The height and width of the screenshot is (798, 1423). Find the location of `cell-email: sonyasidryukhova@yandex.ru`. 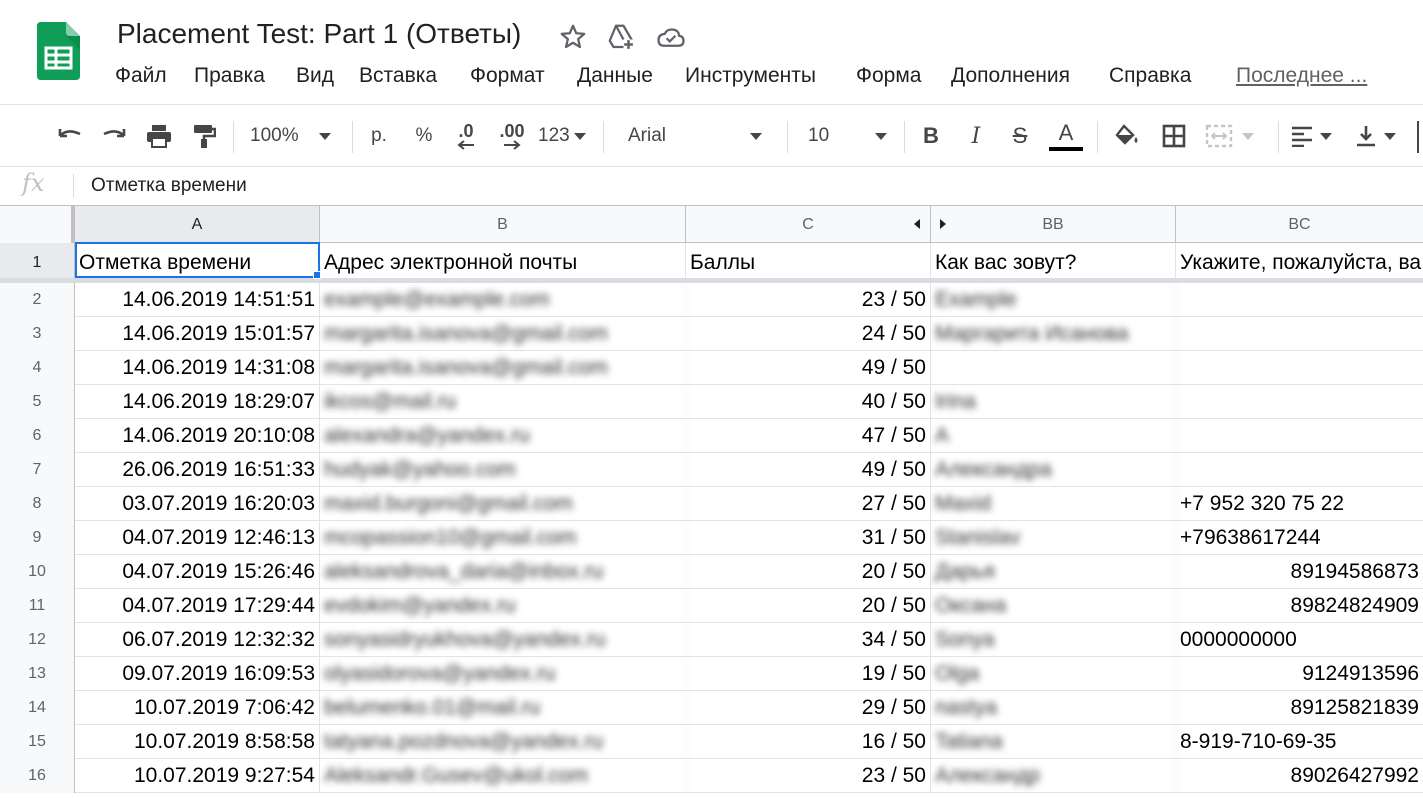

cell-email: sonyasidryukhova@yandex.ru is located at coordinates (503, 640).